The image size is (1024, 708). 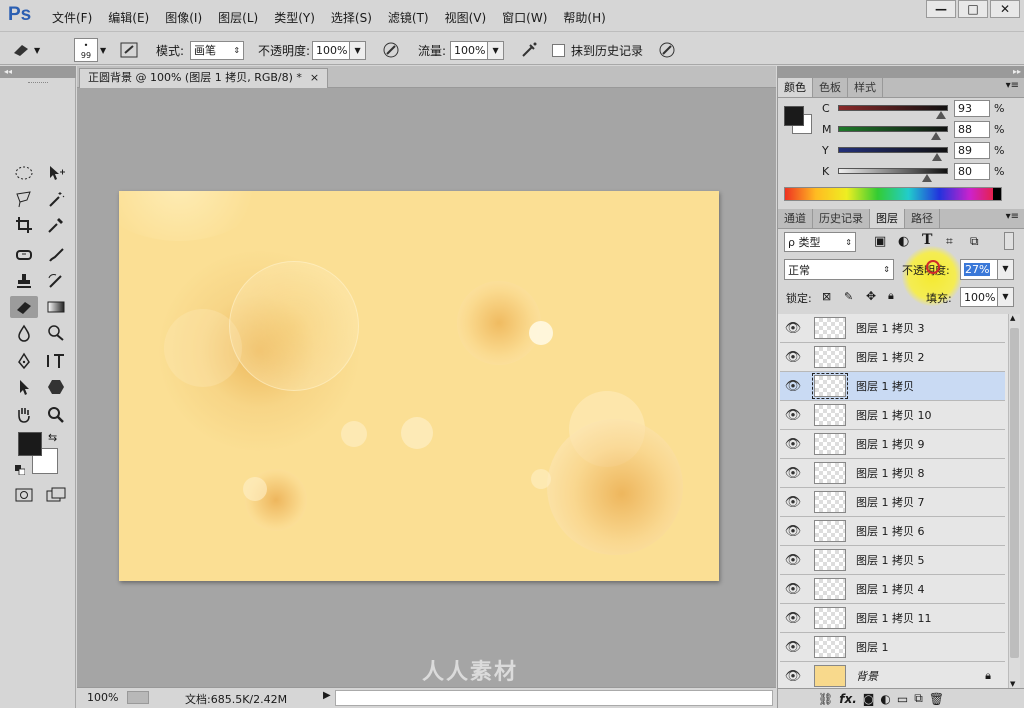 I want to click on menu-window: 窗口(W), so click(x=524, y=17).